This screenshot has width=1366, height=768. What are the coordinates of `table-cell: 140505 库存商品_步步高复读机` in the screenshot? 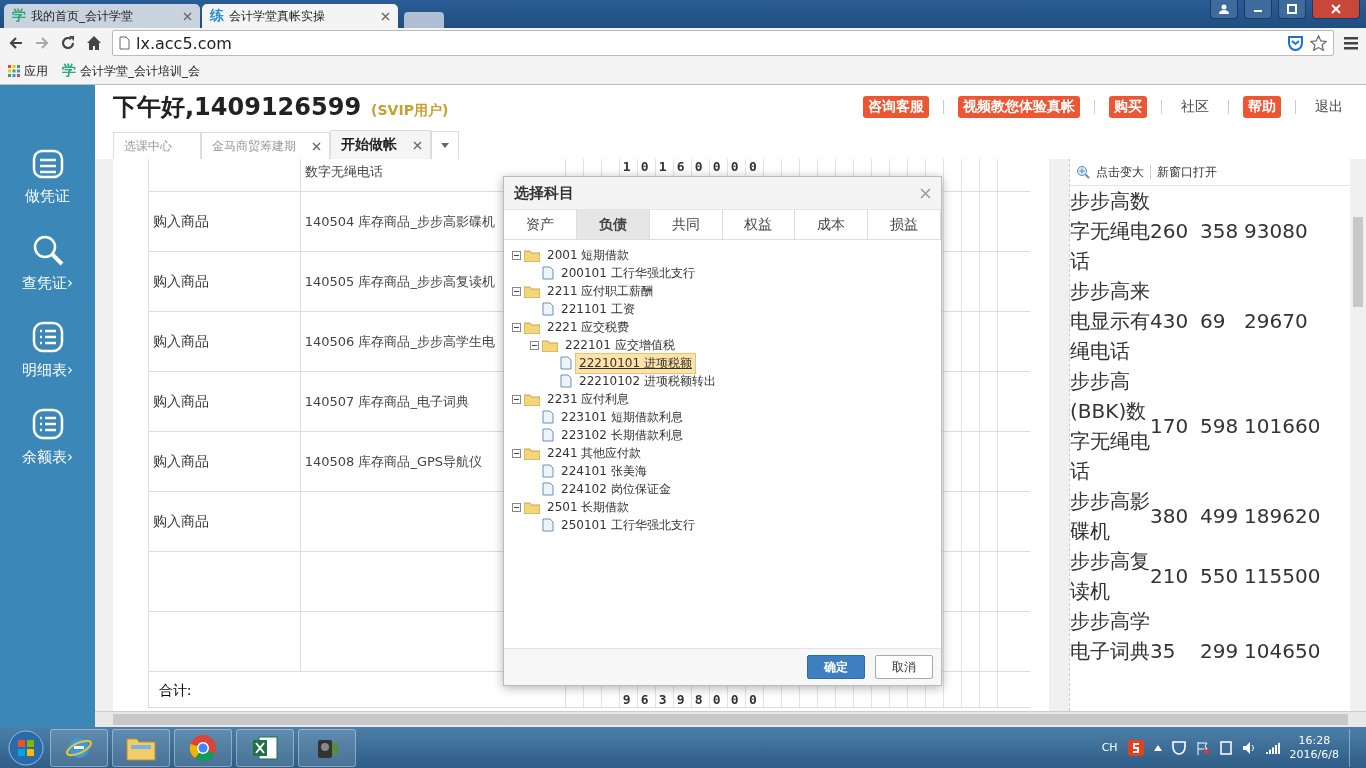 It's located at (399, 281).